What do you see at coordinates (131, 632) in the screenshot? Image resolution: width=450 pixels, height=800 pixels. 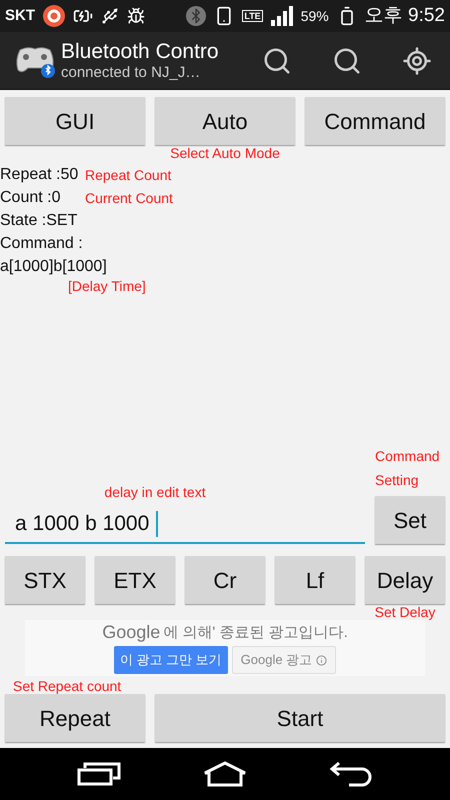 I see `google-logo: Google` at bounding box center [131, 632].